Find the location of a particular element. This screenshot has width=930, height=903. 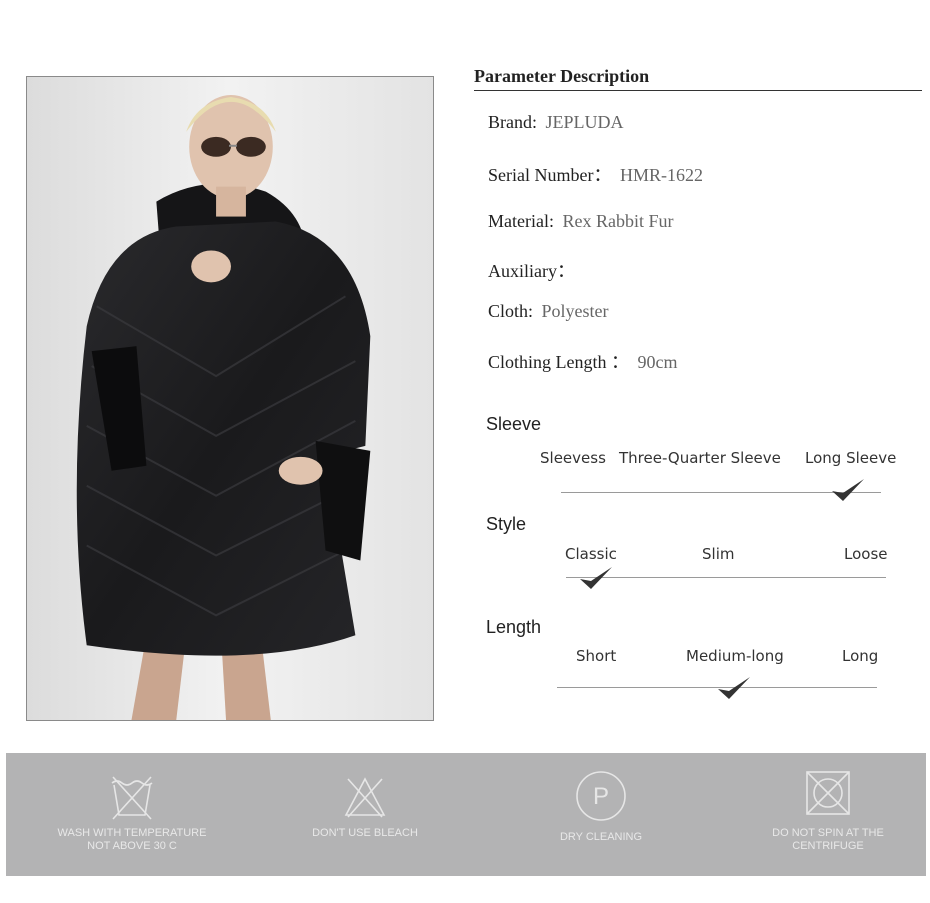

length-title: Length is located at coordinates (514, 627).